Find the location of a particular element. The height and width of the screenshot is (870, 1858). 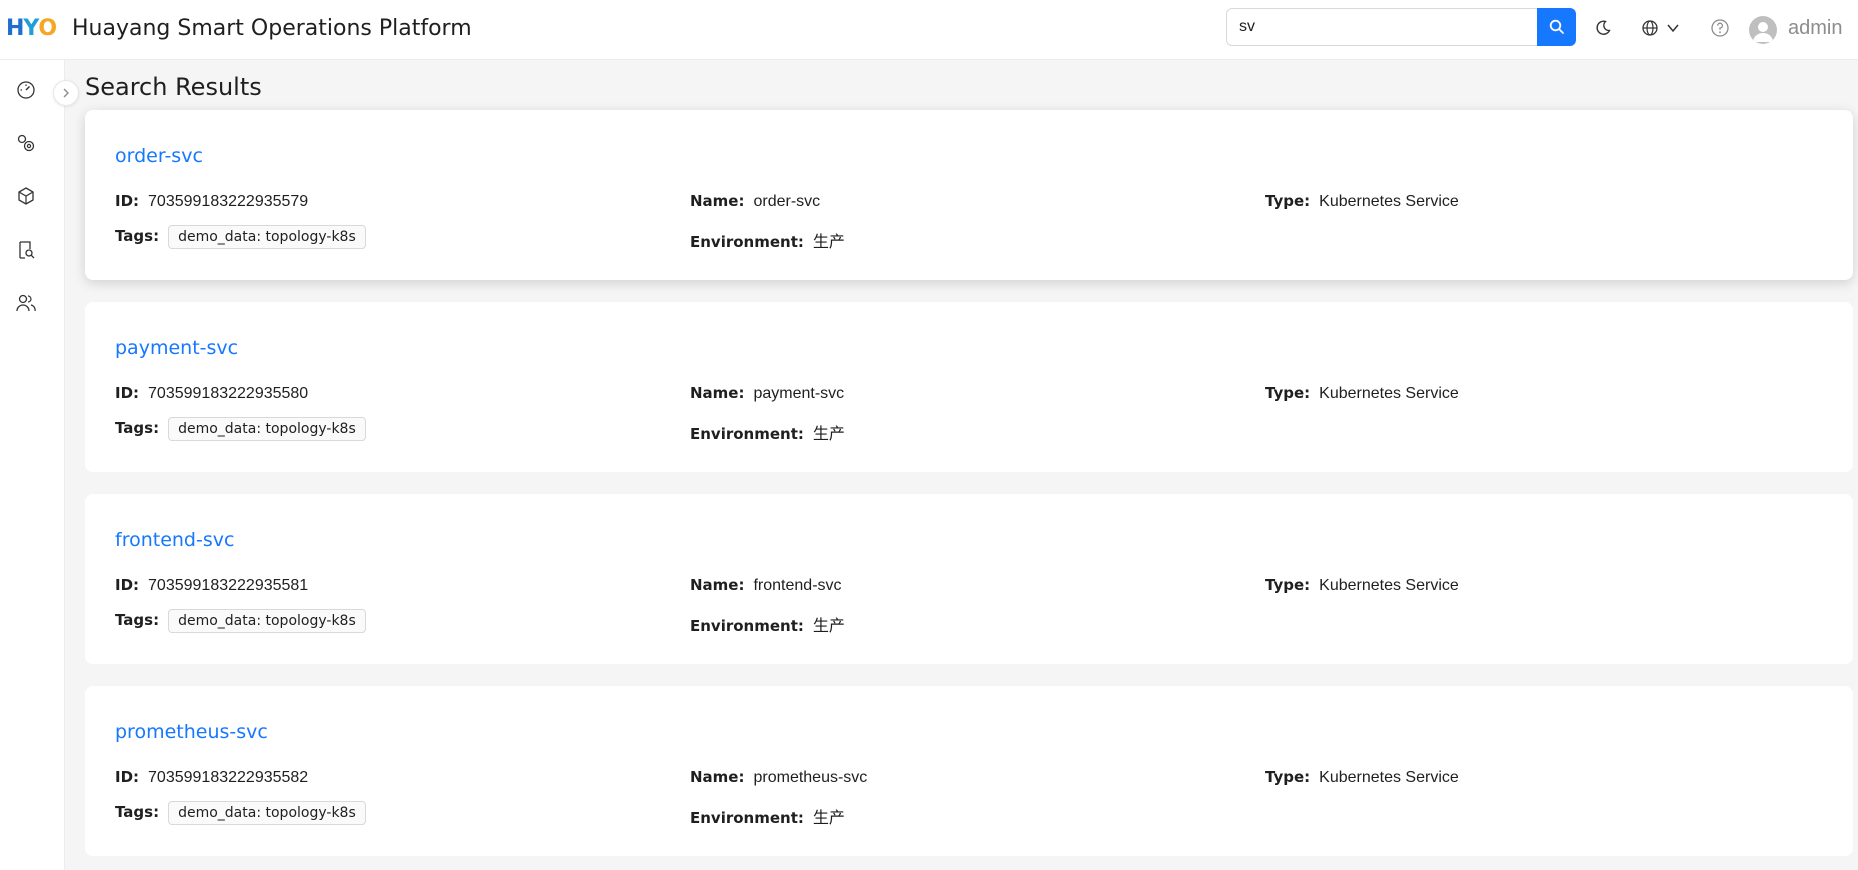

name-field: Name: payment-svc is located at coordinates (767, 393).